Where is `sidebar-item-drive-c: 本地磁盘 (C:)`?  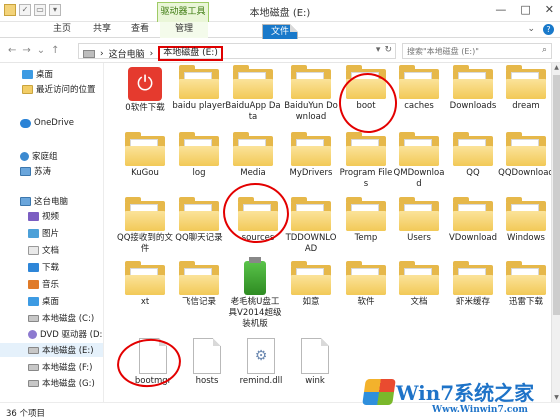
sidebar-item-drive-c: 本地磁盘 (C:) is located at coordinates (51, 318).